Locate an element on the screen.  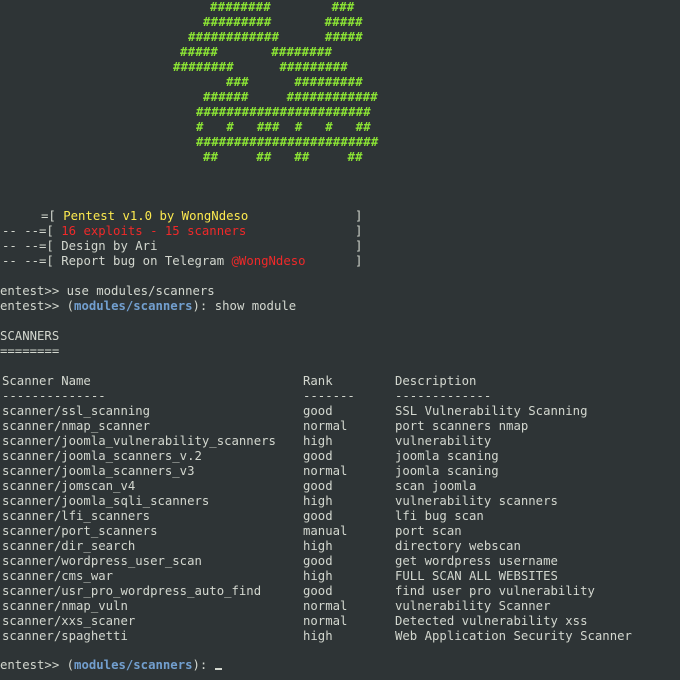
banner-line: ######## ### is located at coordinates (282, 7).